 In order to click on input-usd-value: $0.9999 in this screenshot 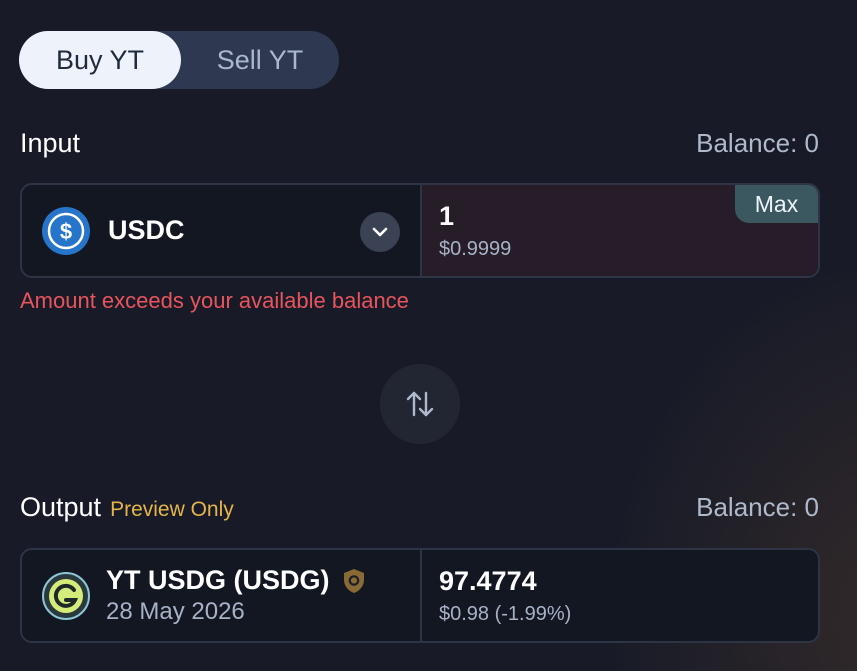, I will do `click(475, 248)`.